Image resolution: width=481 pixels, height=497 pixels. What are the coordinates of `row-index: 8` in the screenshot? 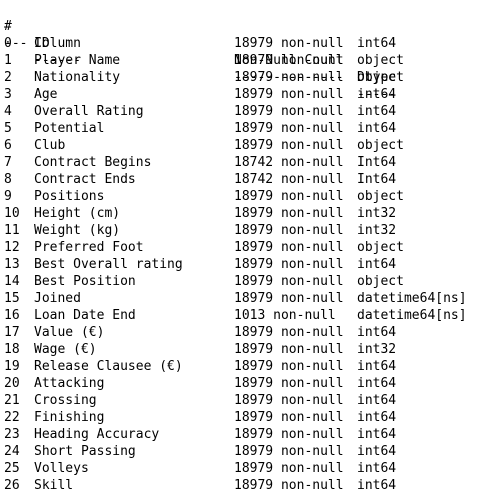 It's located at (8, 179).